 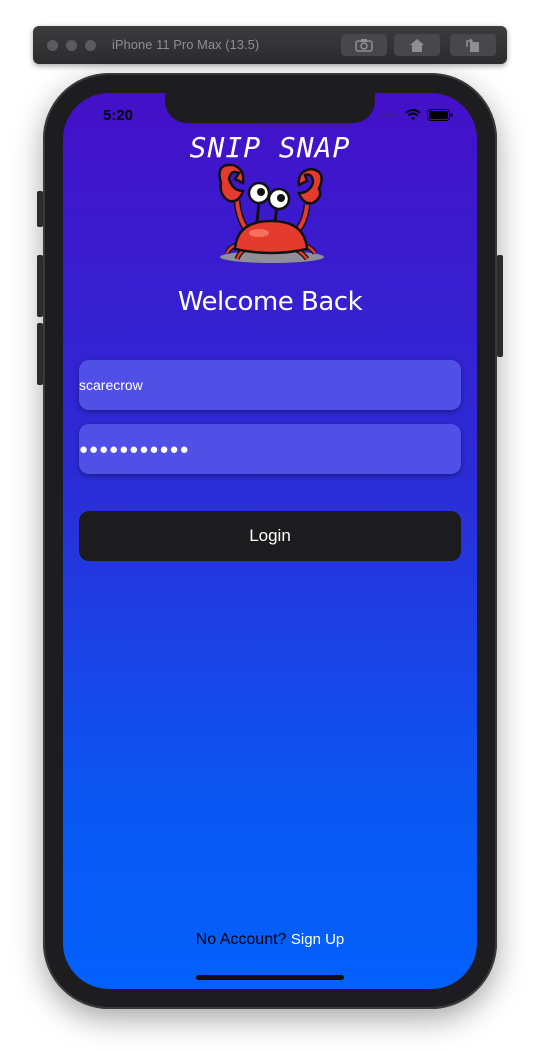 I want to click on rotate-icon, so click(x=472, y=45).